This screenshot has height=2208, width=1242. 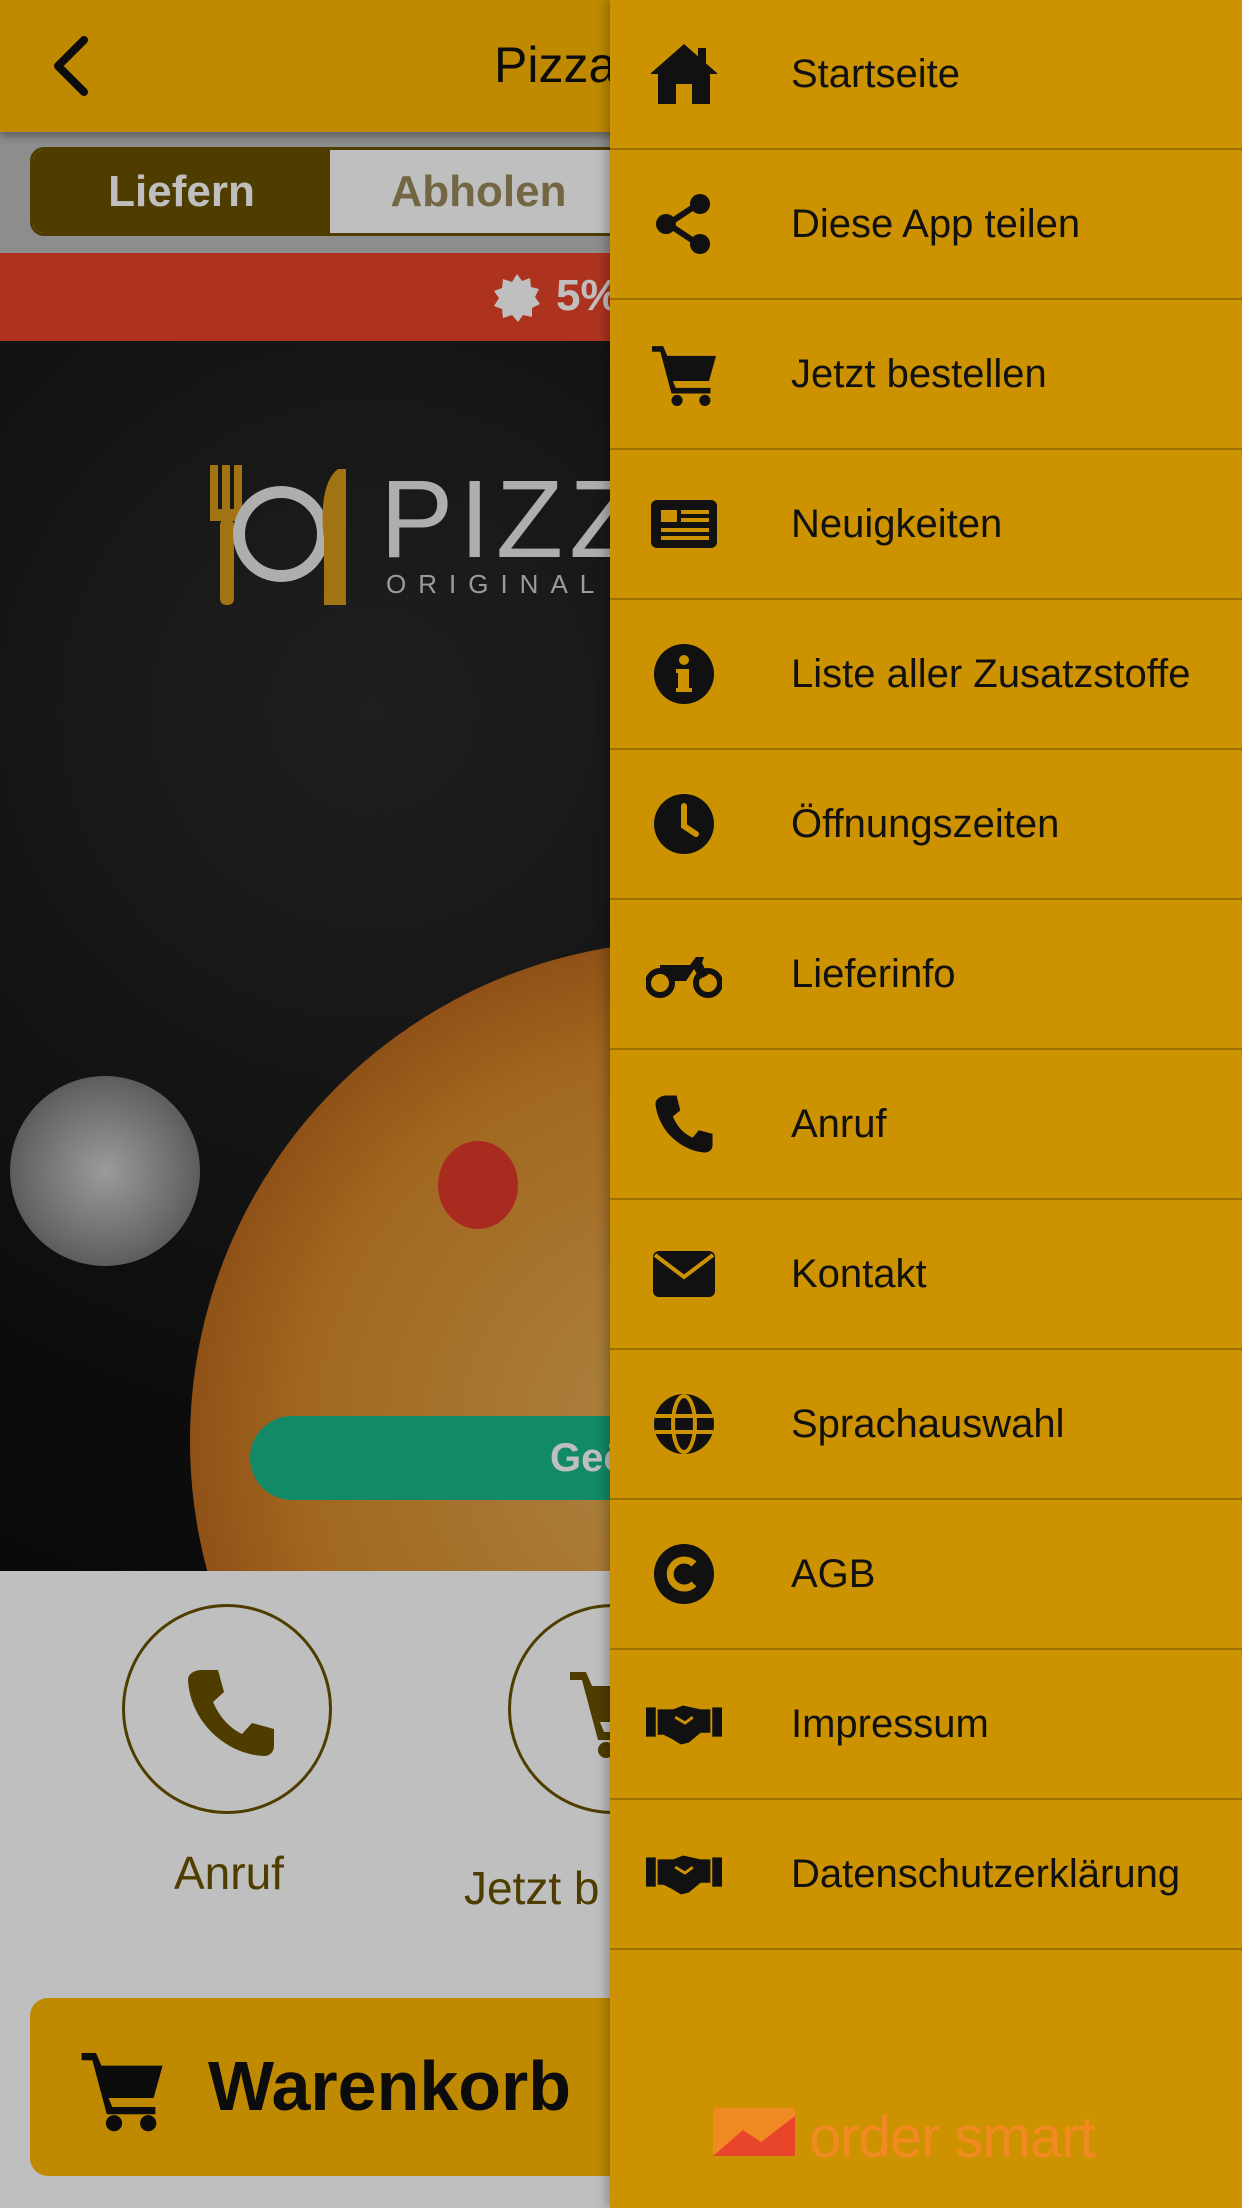 What do you see at coordinates (859, 1273) in the screenshot?
I see `menu-label: Kontakt` at bounding box center [859, 1273].